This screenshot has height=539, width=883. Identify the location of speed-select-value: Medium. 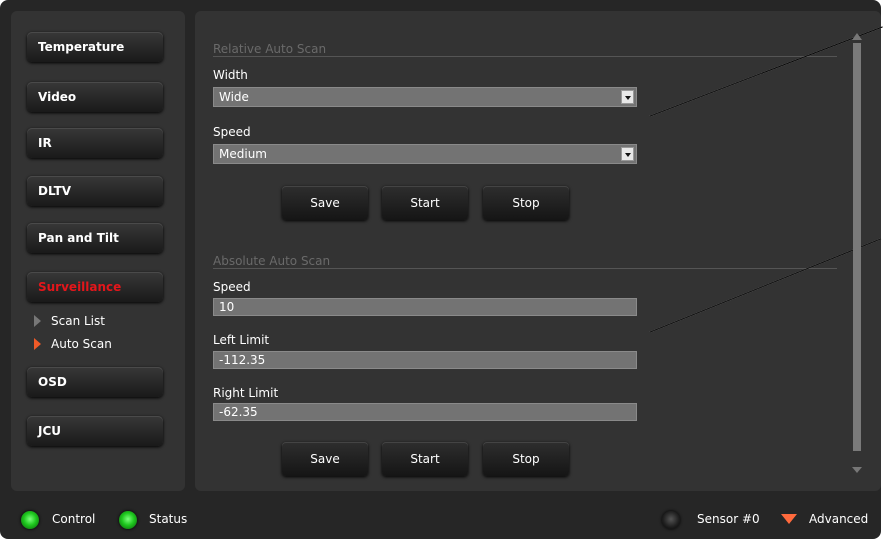
(243, 154).